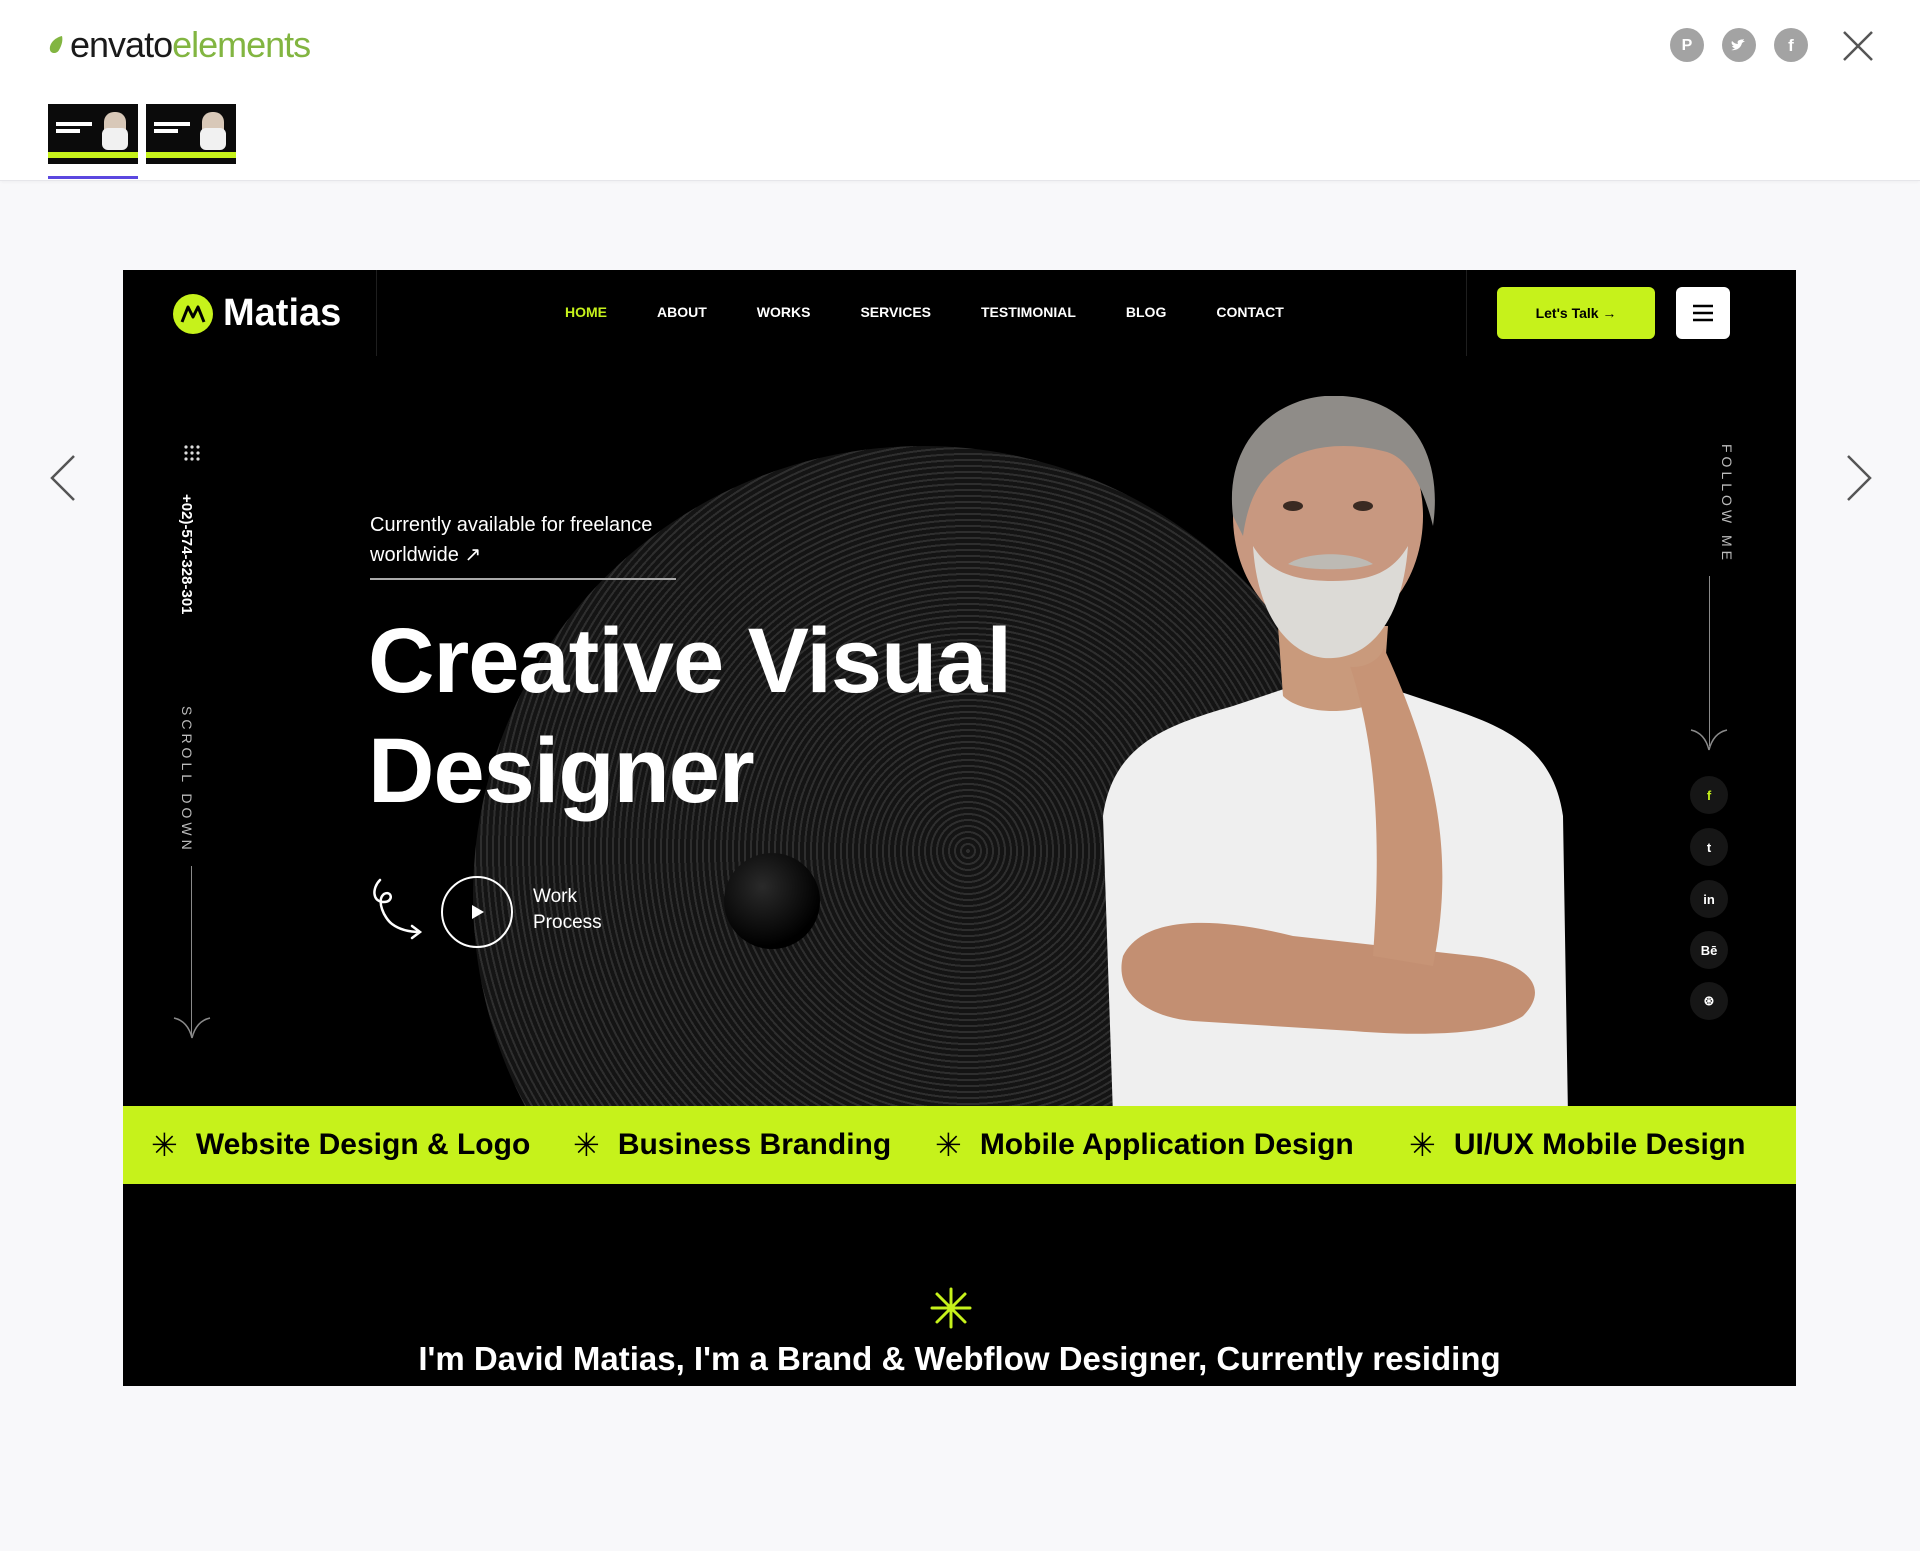 The width and height of the screenshot is (1920, 1551). Describe the element at coordinates (754, 1144) in the screenshot. I see `ticker-text-2: Business Branding` at that location.